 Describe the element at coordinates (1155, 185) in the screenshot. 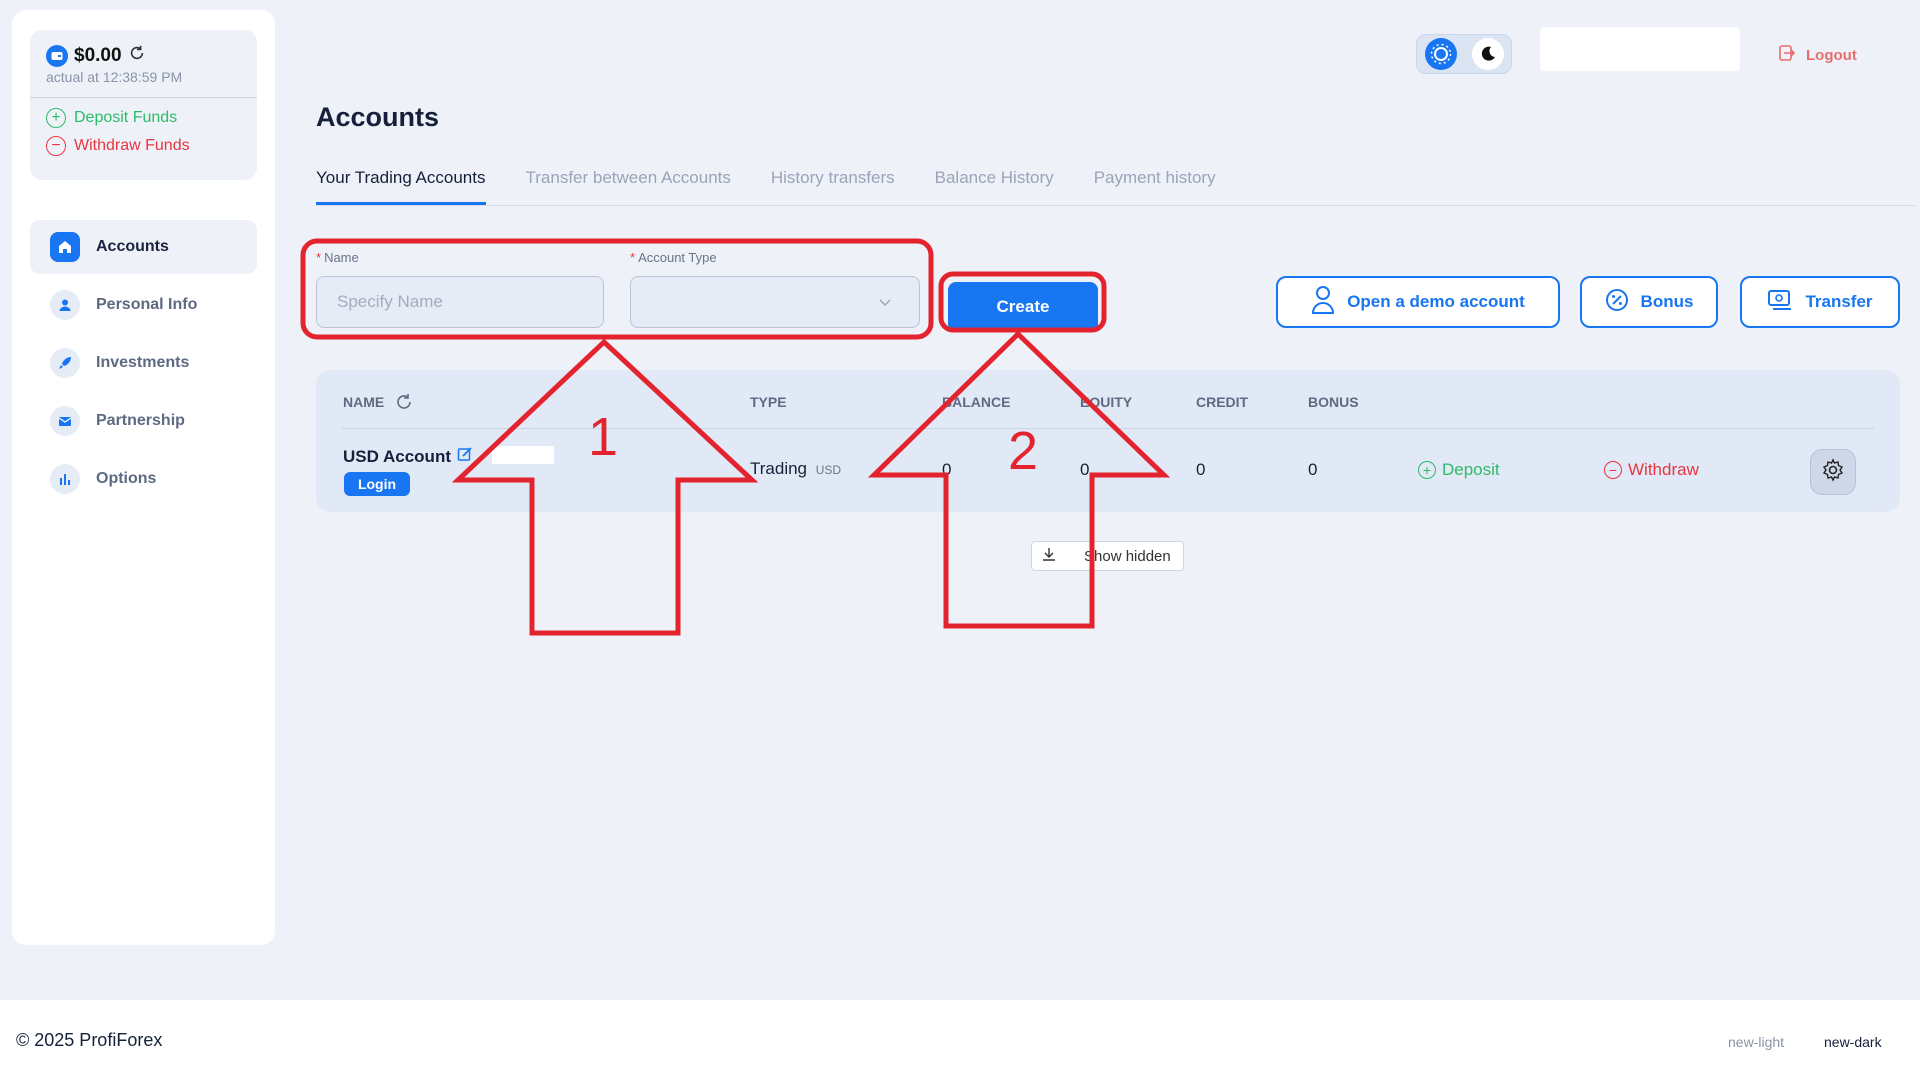

I see `tab-payment-history: Payment history` at that location.